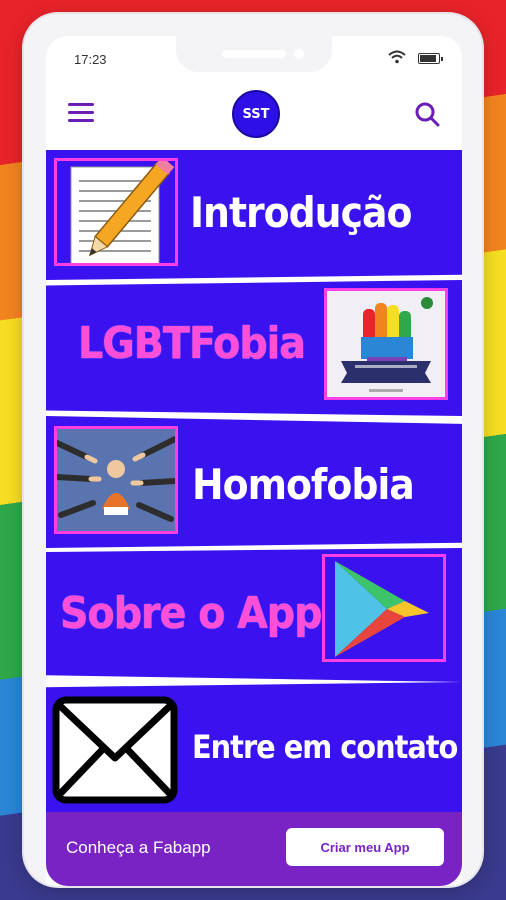 The image size is (506, 900). I want to click on hamburger-menu-icon, so click(81, 113).